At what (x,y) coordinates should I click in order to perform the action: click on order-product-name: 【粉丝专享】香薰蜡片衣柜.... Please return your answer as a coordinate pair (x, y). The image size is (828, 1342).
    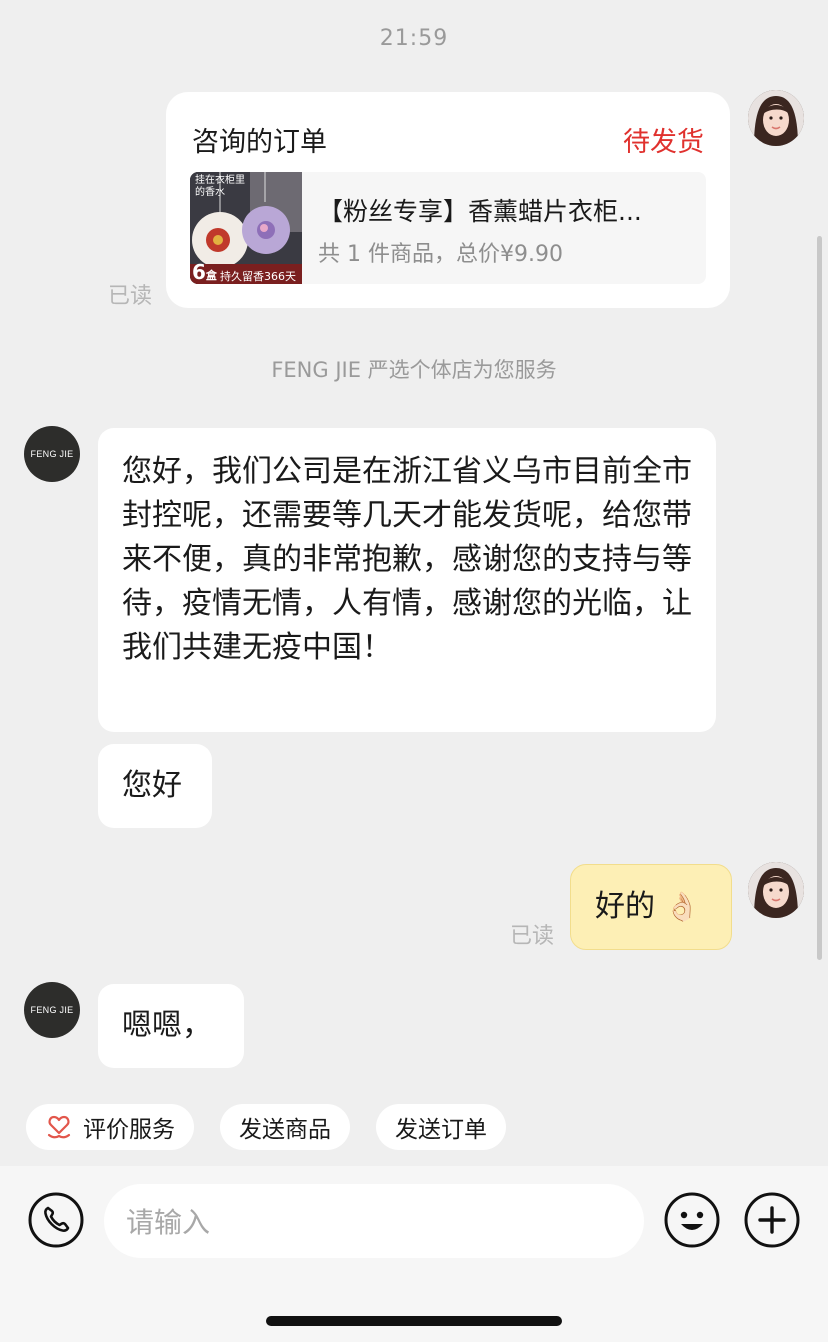
    Looking at the image, I should click on (480, 211).